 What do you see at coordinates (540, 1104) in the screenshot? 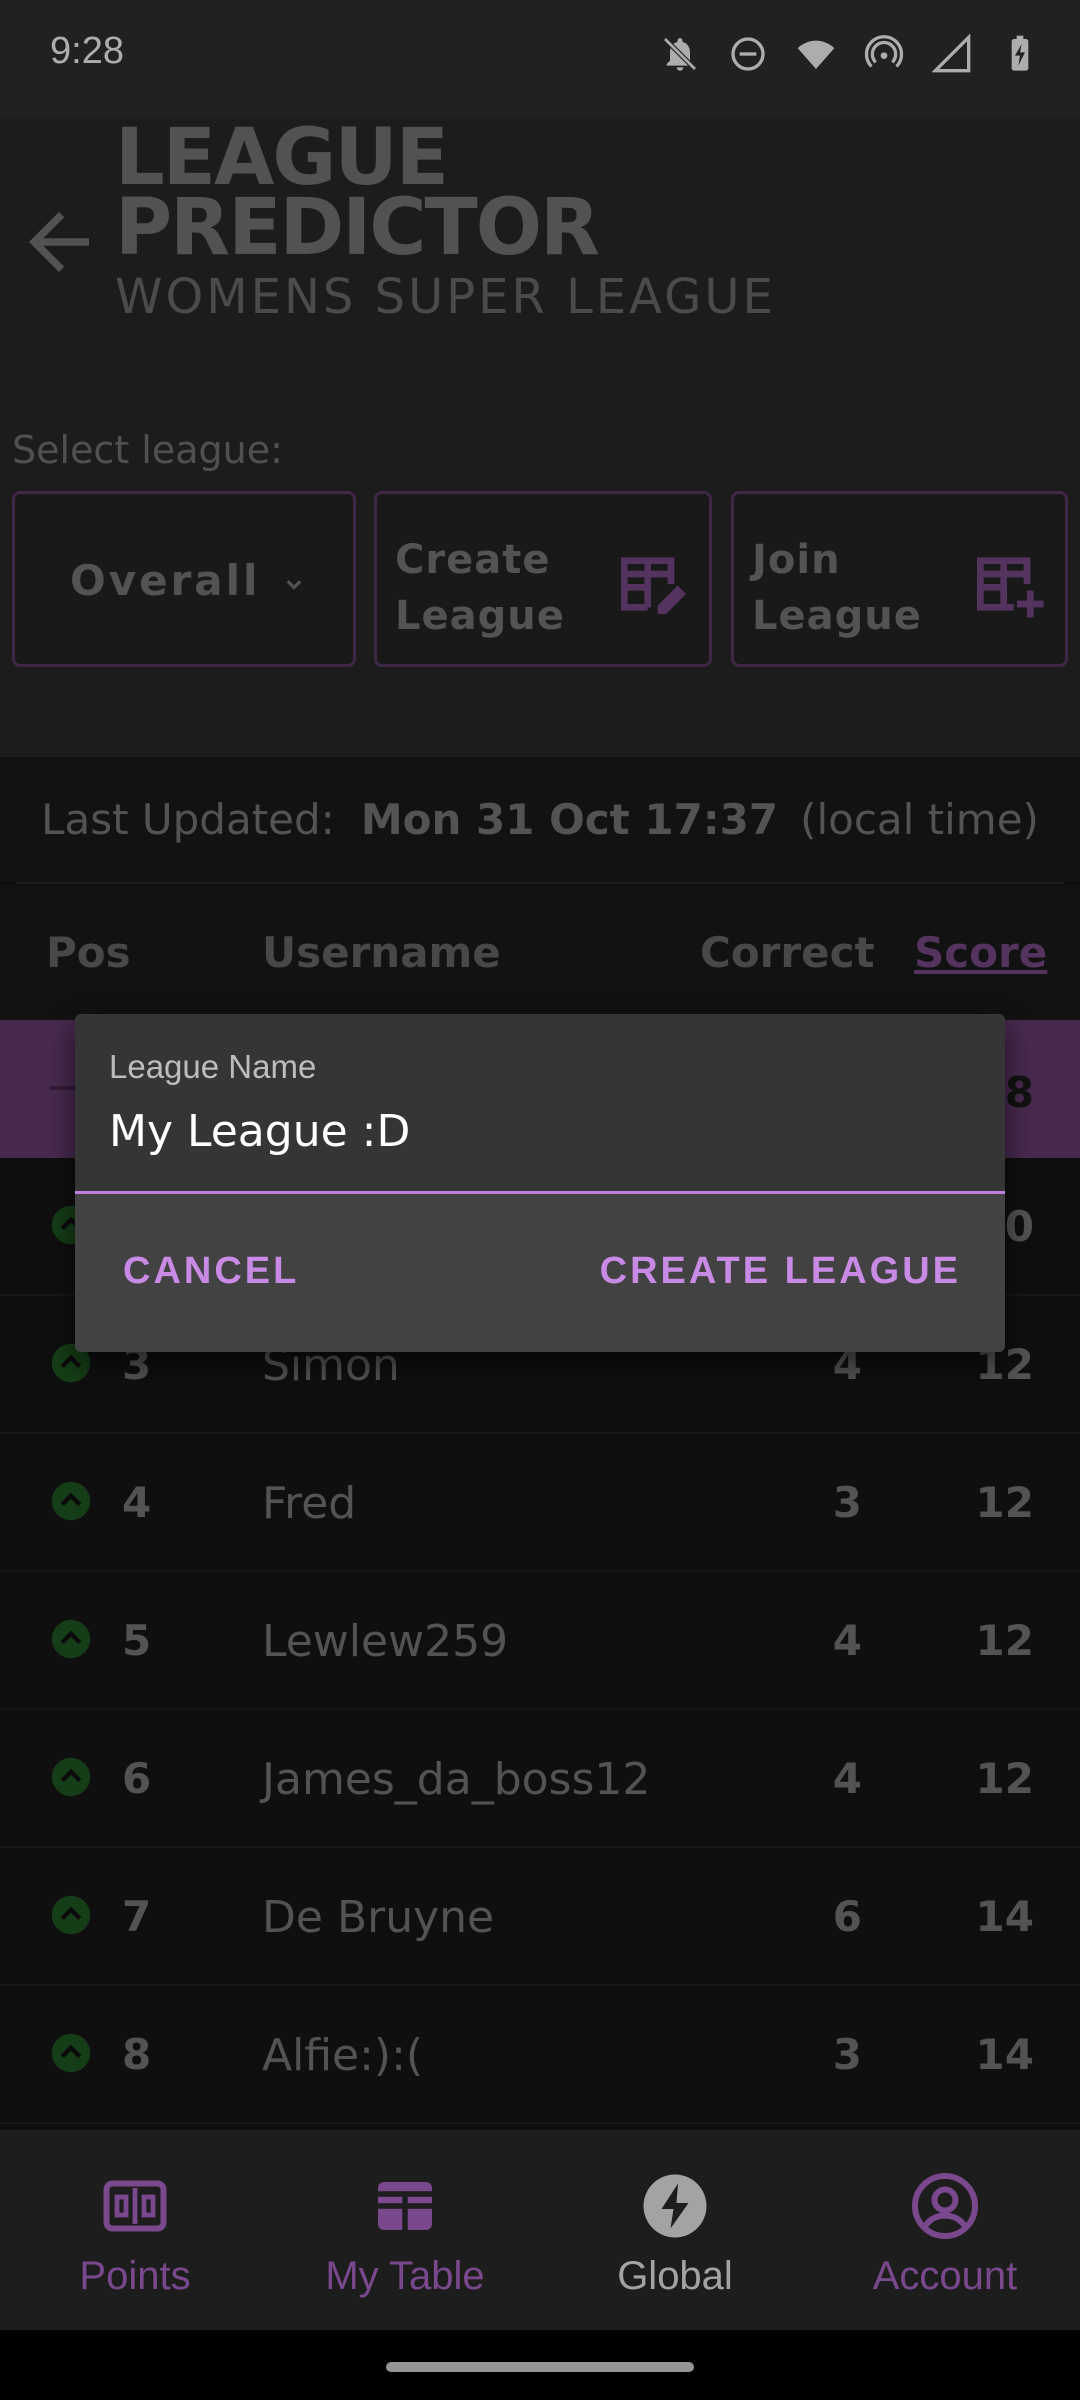
I see `league-name-field: League Name` at bounding box center [540, 1104].